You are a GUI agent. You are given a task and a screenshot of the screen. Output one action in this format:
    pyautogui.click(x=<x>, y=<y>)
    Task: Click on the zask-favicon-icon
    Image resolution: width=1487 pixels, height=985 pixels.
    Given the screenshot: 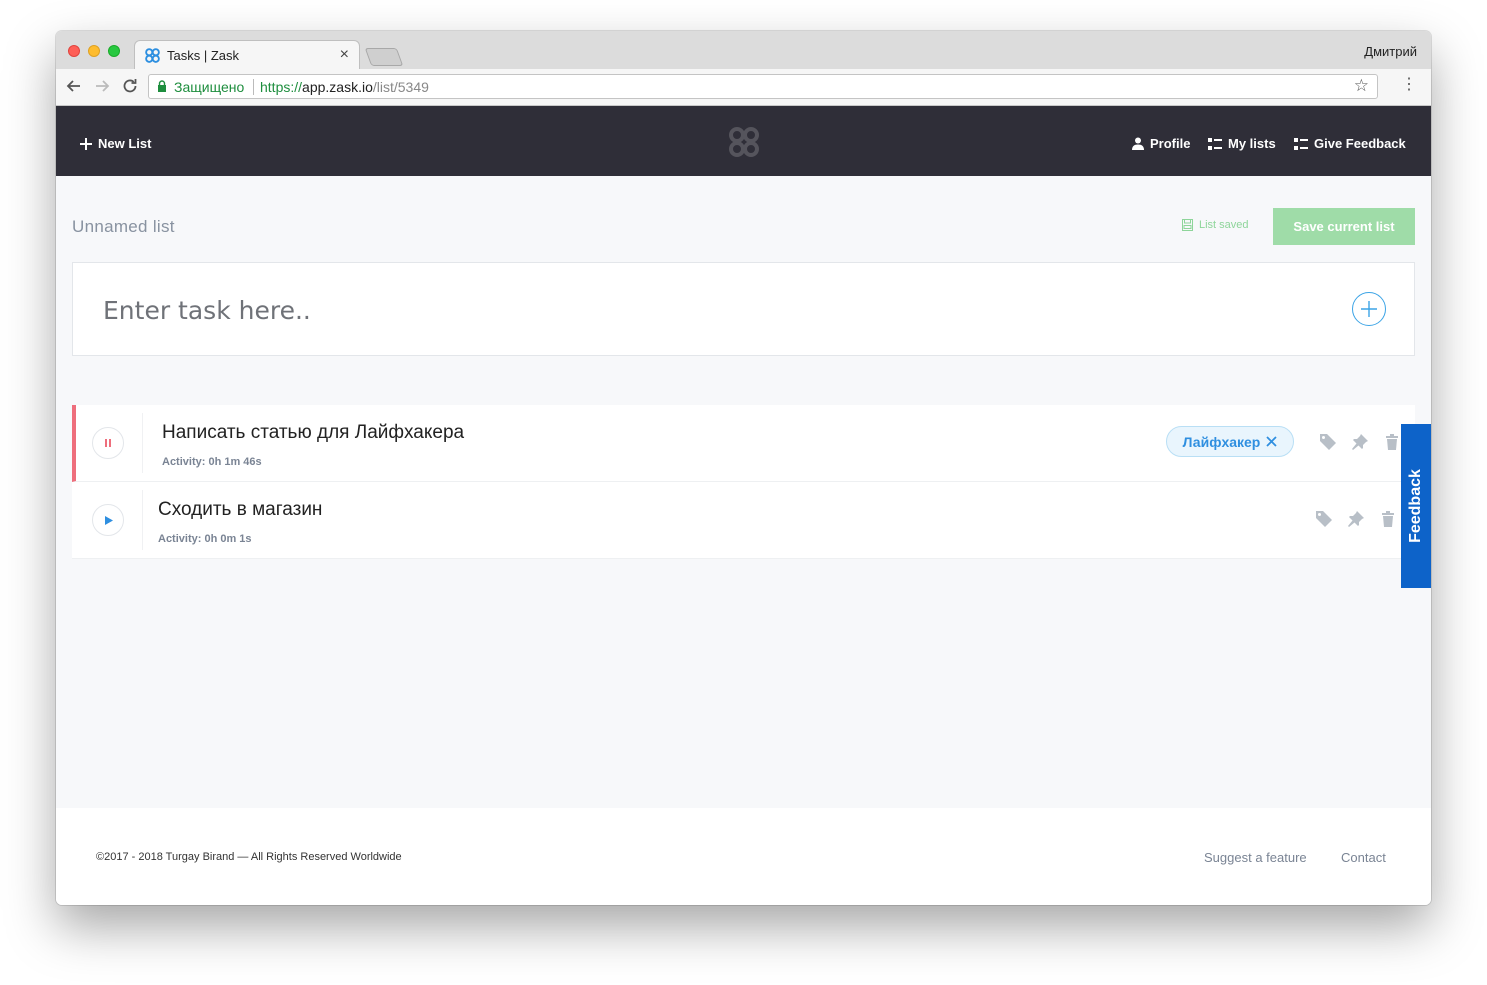 What is the action you would take?
    pyautogui.click(x=152, y=55)
    